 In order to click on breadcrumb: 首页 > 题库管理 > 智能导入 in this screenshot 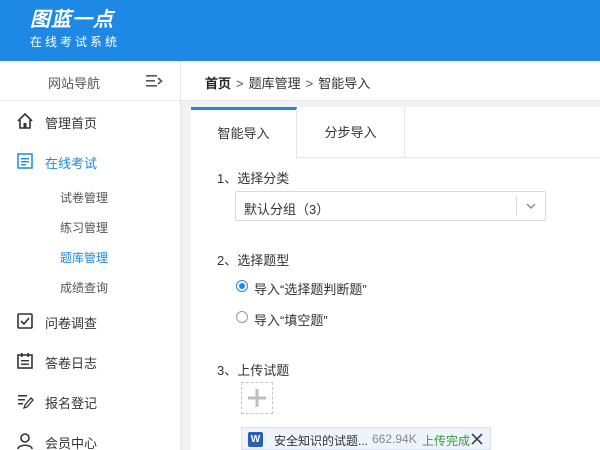, I will do `click(287, 82)`.